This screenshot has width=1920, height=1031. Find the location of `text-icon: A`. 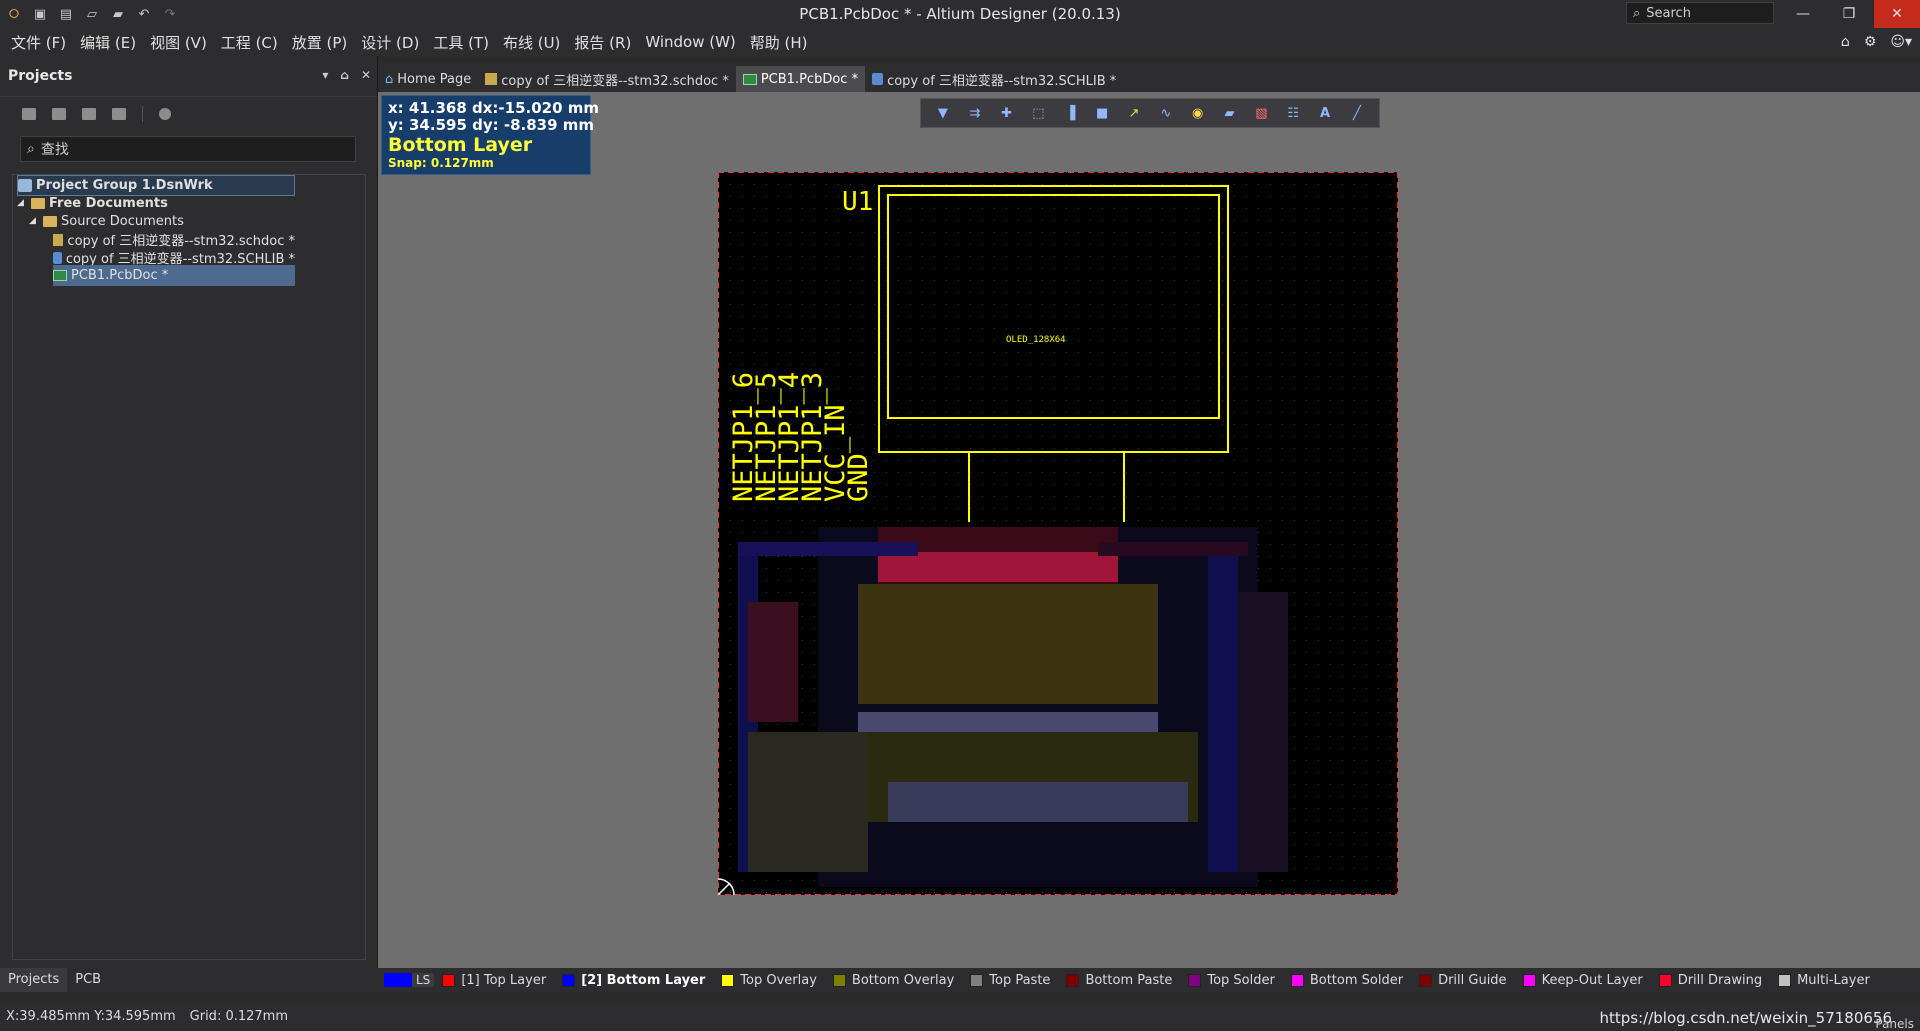

text-icon: A is located at coordinates (1325, 113).